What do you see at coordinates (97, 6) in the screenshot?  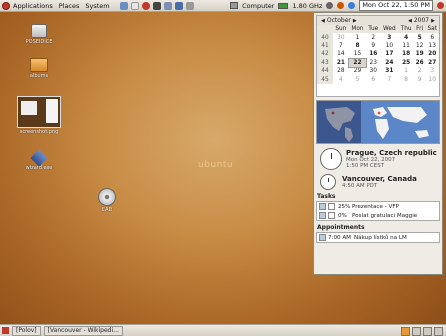 I see `menu-system: System` at bounding box center [97, 6].